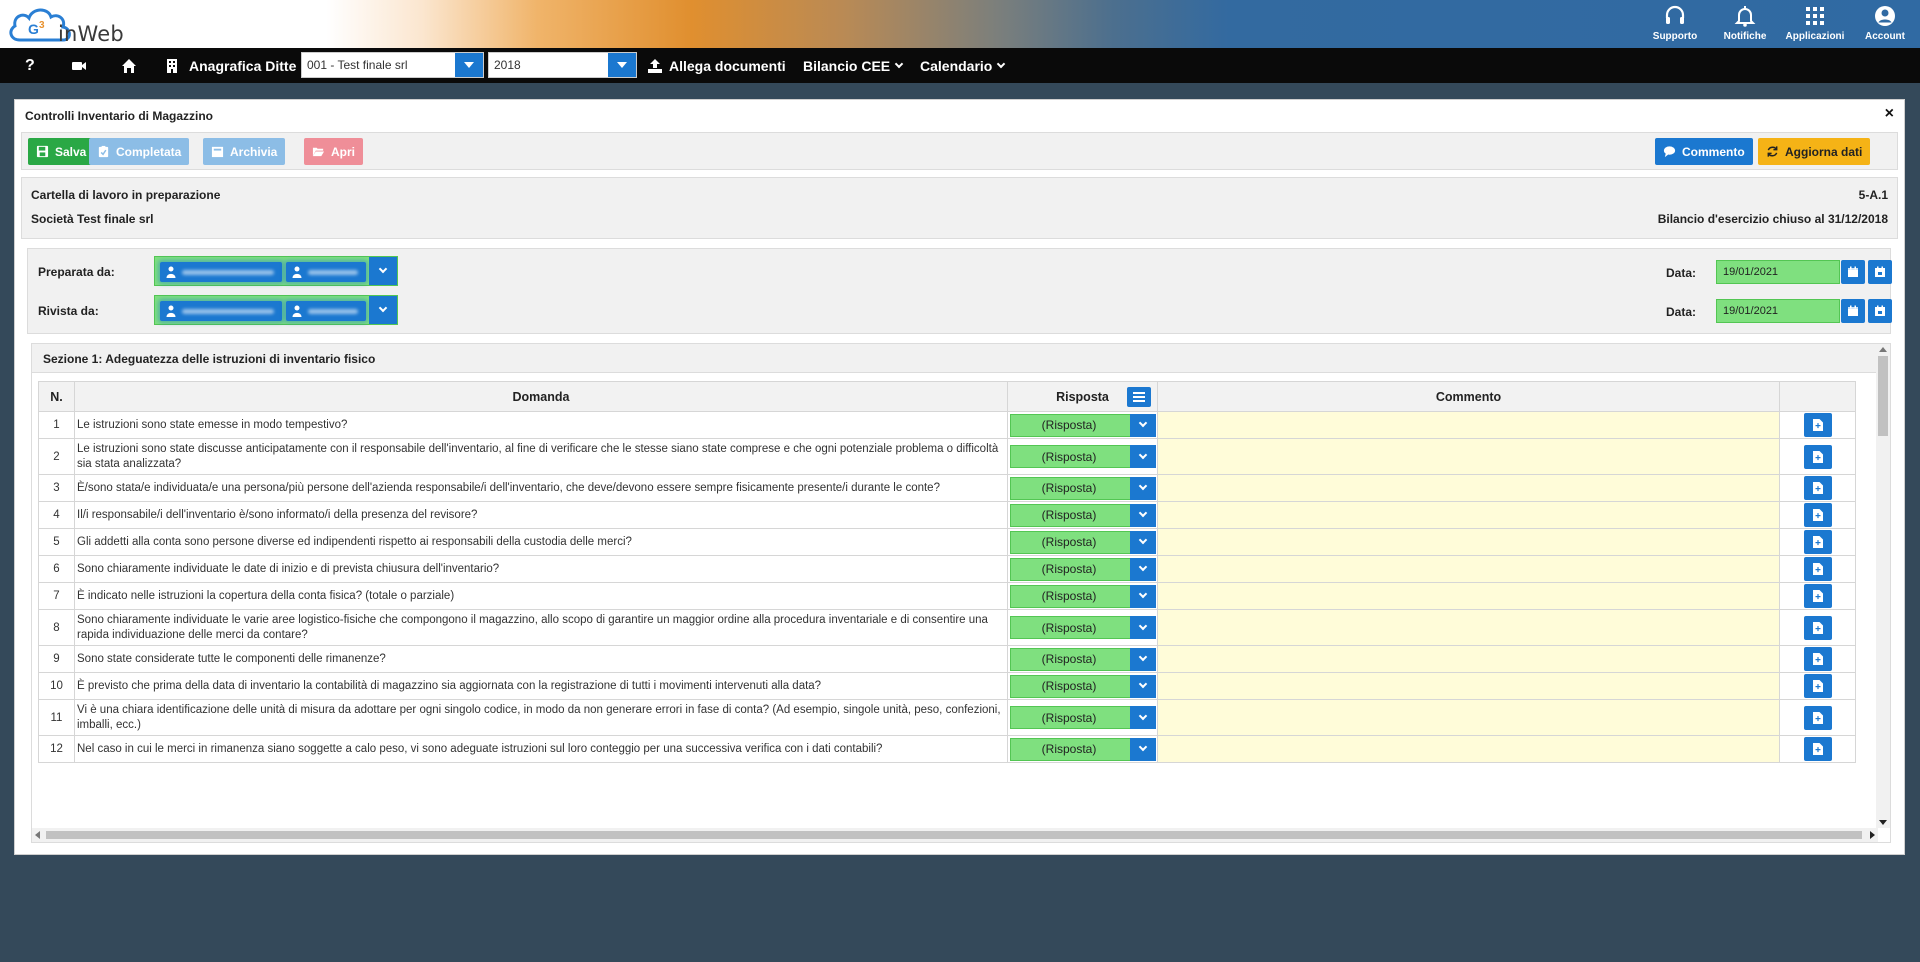 This screenshot has width=1920, height=962. What do you see at coordinates (1883, 396) in the screenshot?
I see `vertical-scroll-thumb` at bounding box center [1883, 396].